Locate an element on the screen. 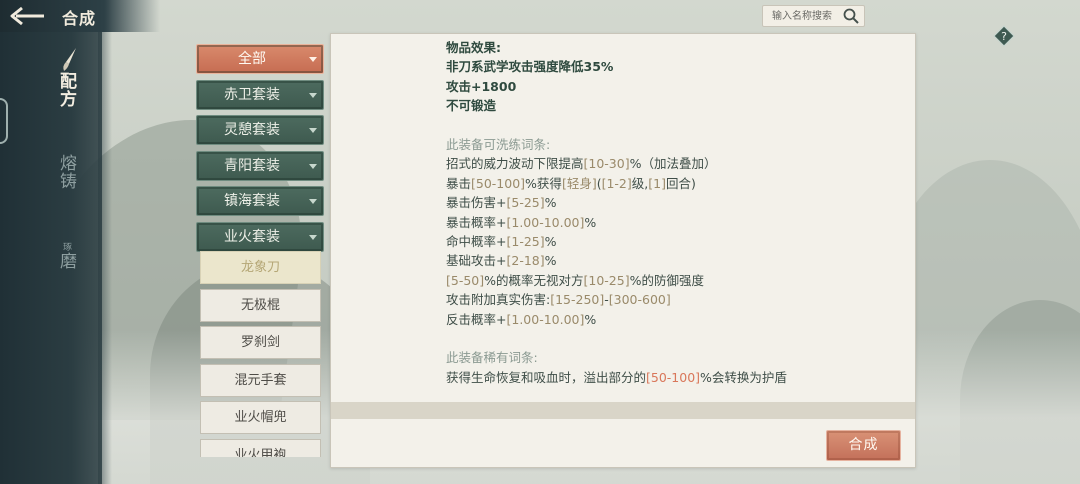 This screenshot has width=1080, height=484. search-box is located at coordinates (813, 16).